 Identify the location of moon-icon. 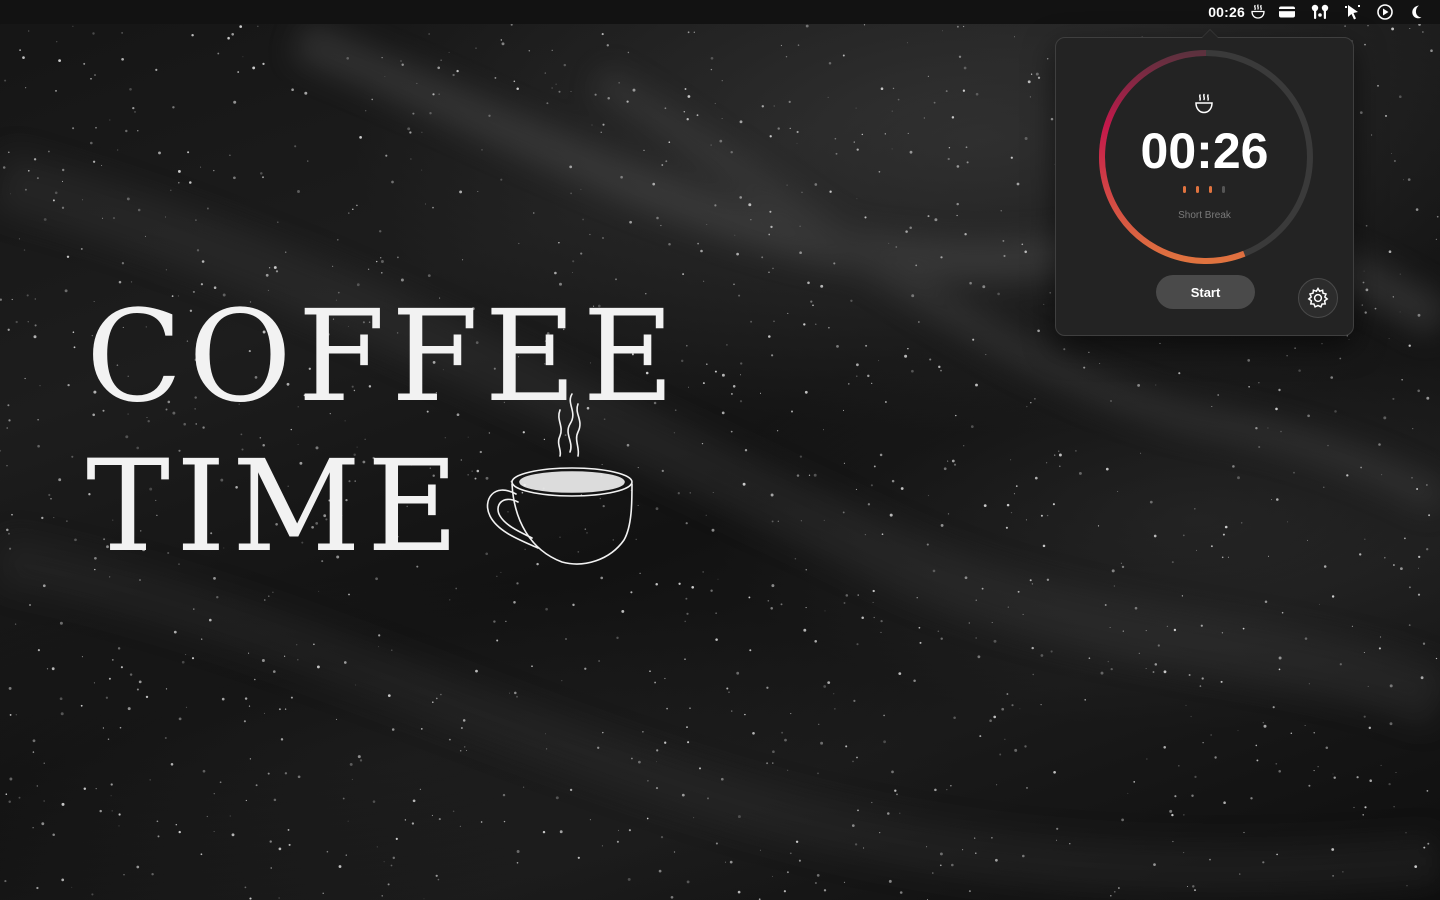
(1417, 12).